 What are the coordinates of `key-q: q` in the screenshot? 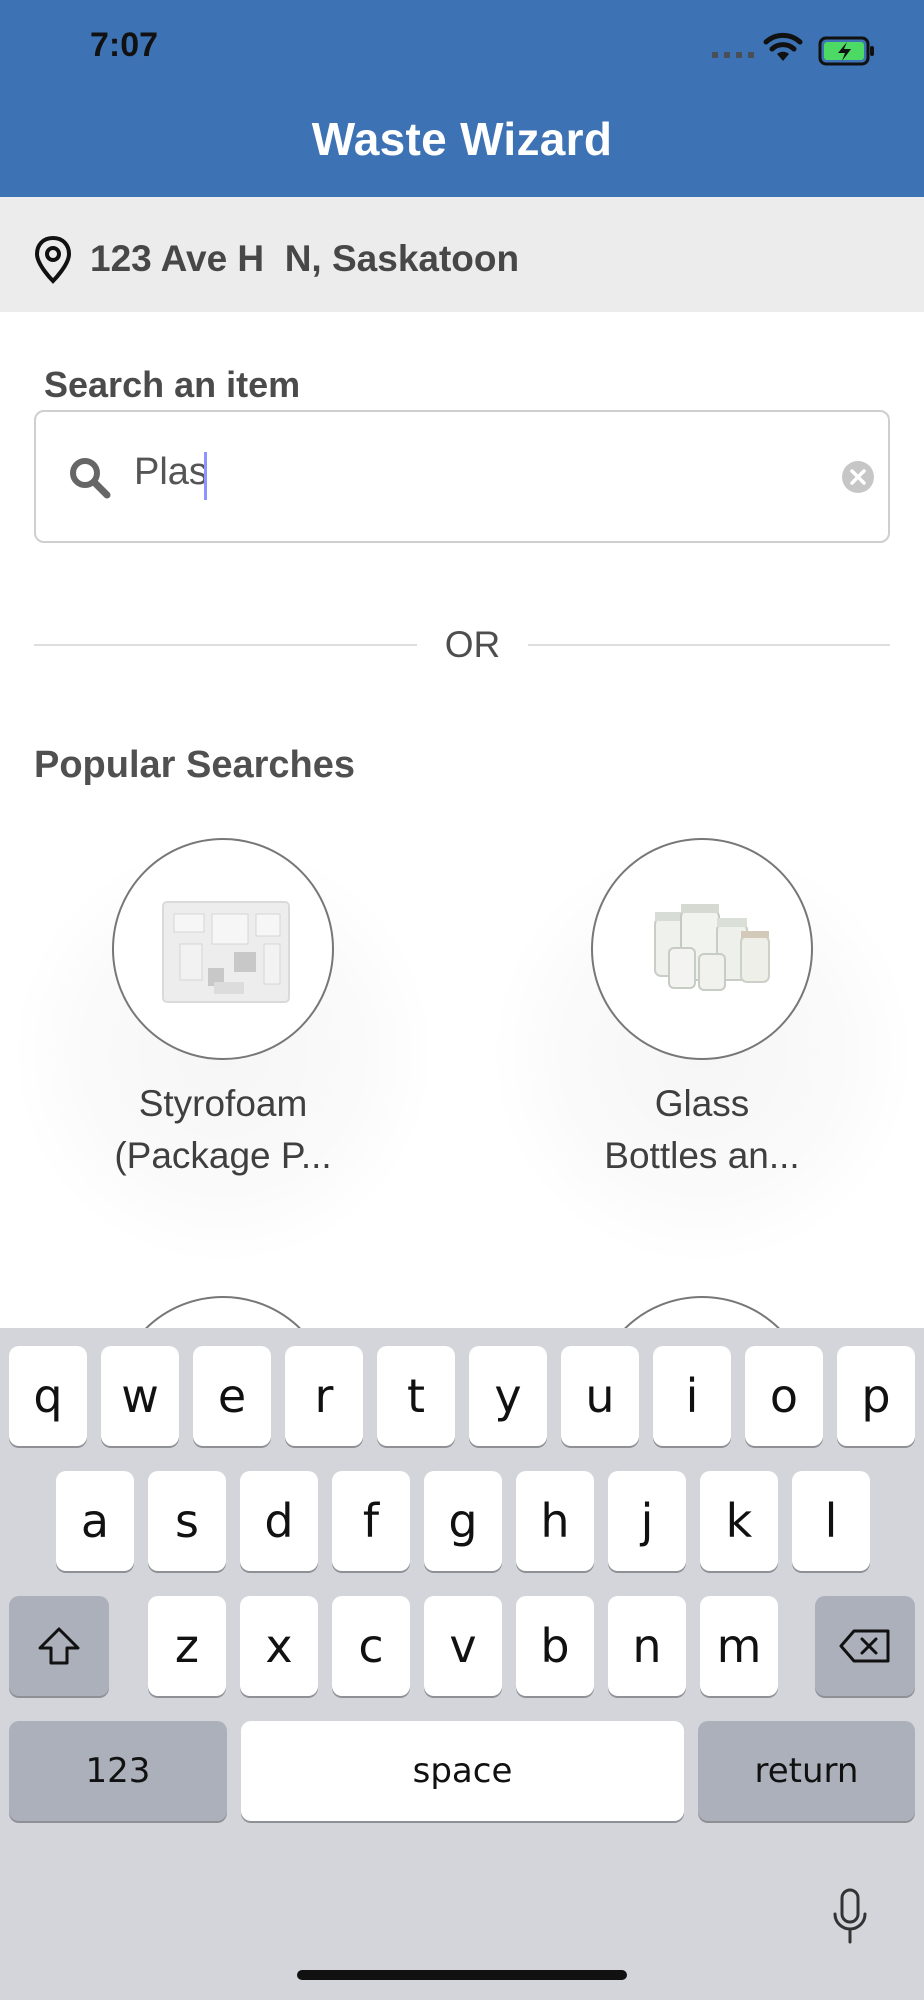 It's located at (48, 1396).